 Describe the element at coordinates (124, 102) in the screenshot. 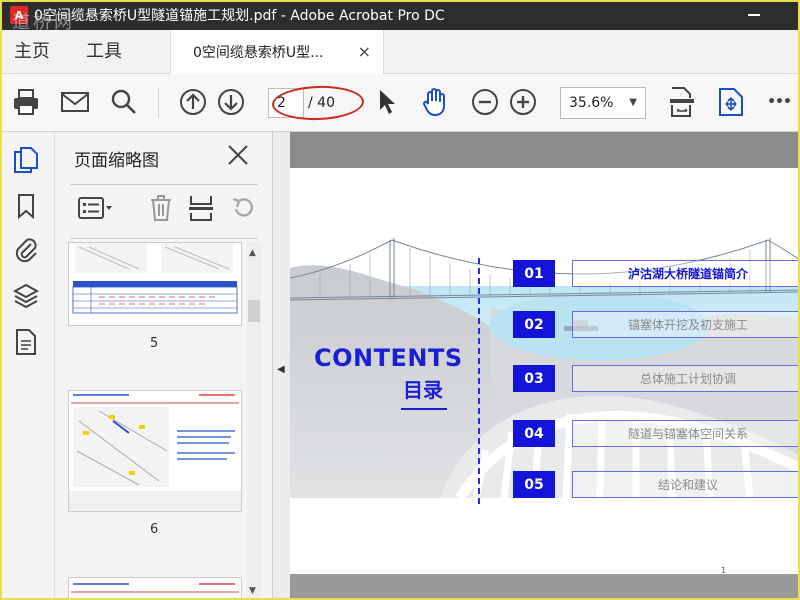

I see `search-icon` at that location.